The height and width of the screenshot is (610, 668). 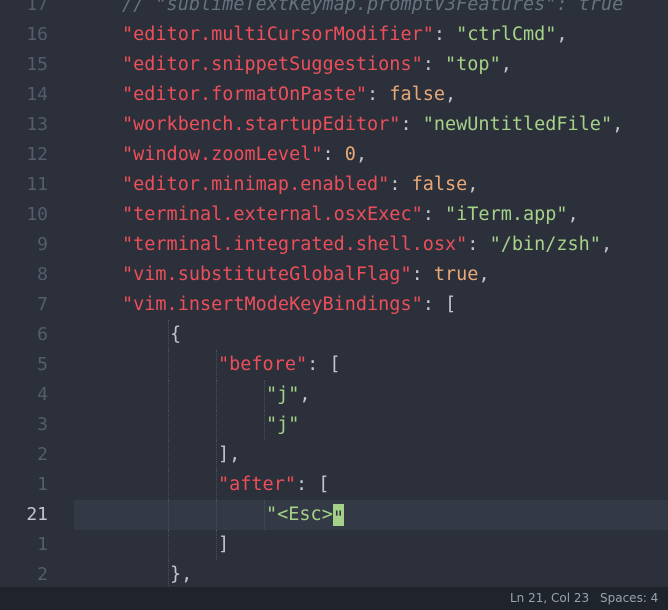 What do you see at coordinates (37, 514) in the screenshot?
I see `line-number: 21` at bounding box center [37, 514].